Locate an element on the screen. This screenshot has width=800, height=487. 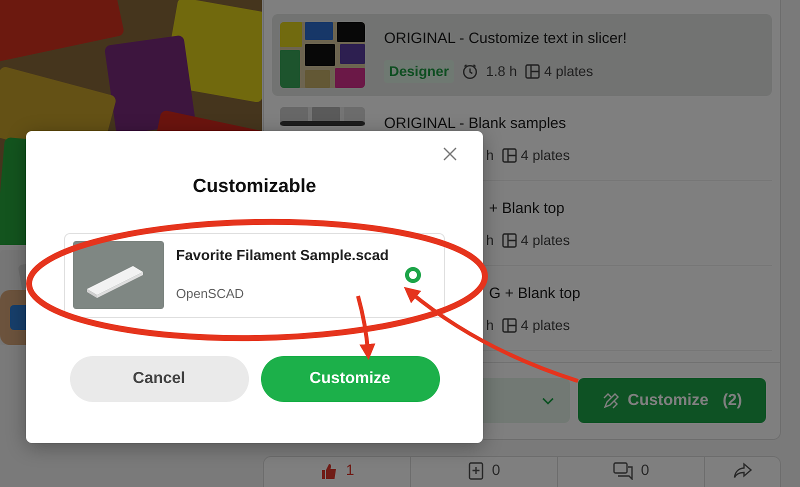
file-option: Favorite Filament Sample.scad OpenSCAD is located at coordinates (254, 275).